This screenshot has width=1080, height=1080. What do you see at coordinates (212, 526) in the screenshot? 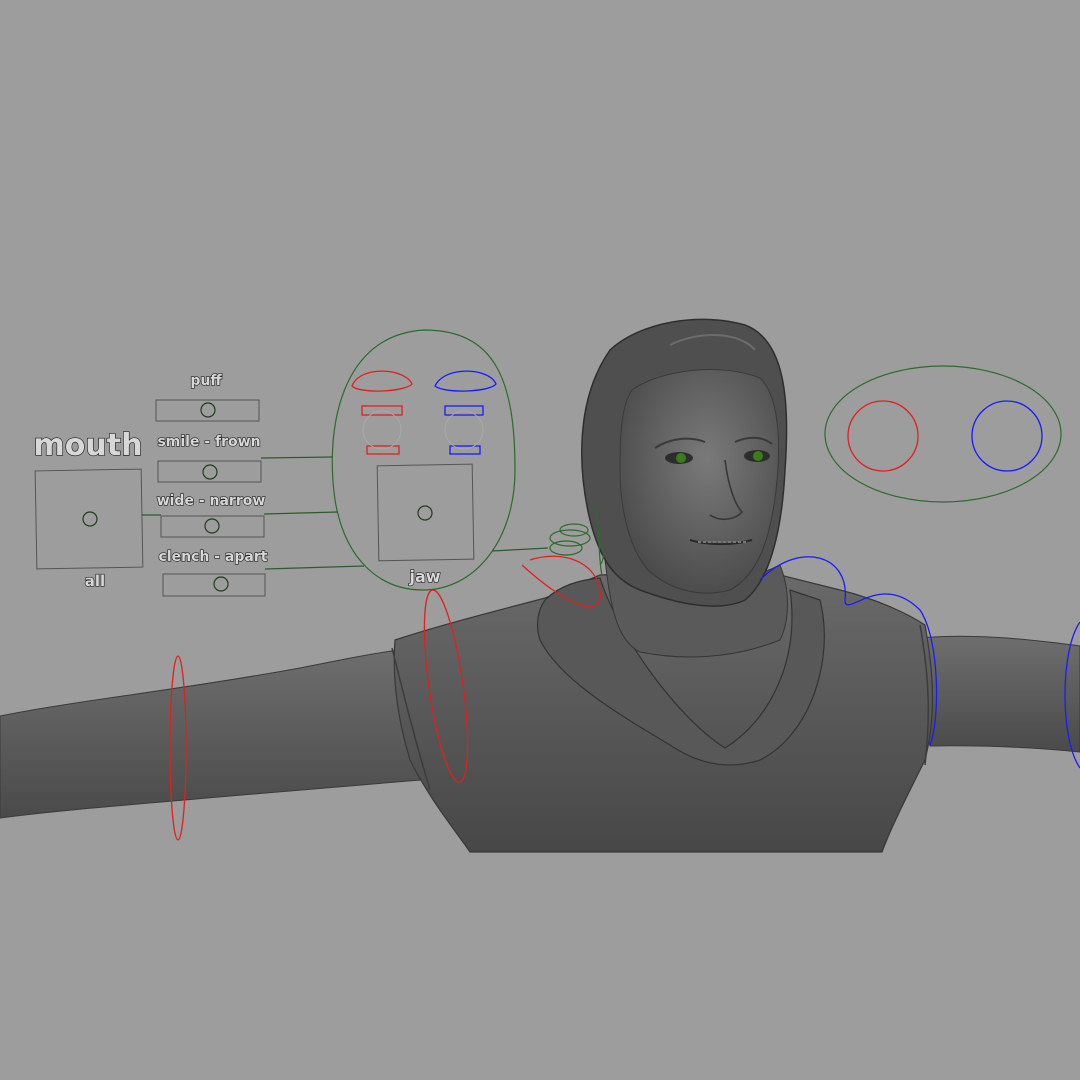
I see `slider-wide-narrow-knob` at bounding box center [212, 526].